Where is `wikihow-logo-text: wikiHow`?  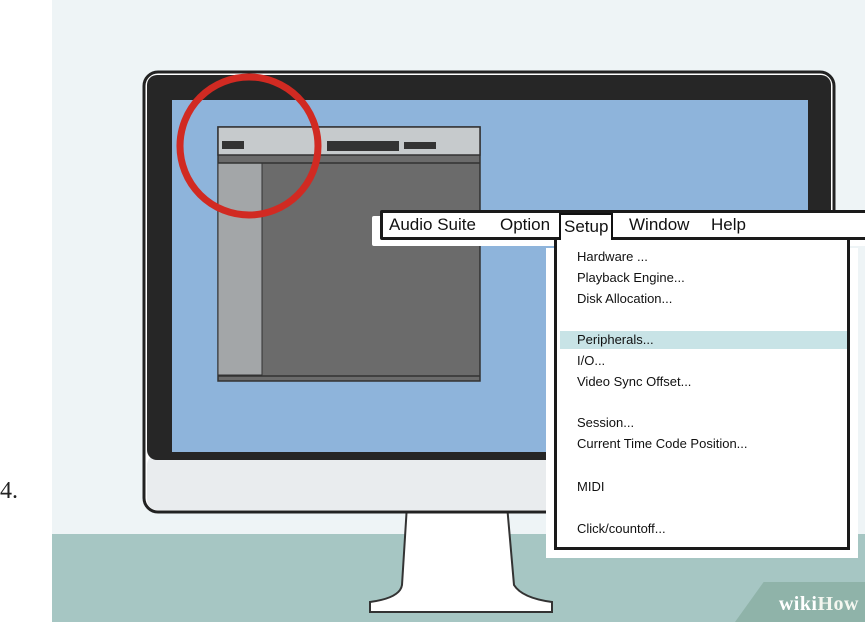
wikihow-logo-text: wikiHow is located at coordinates (819, 604).